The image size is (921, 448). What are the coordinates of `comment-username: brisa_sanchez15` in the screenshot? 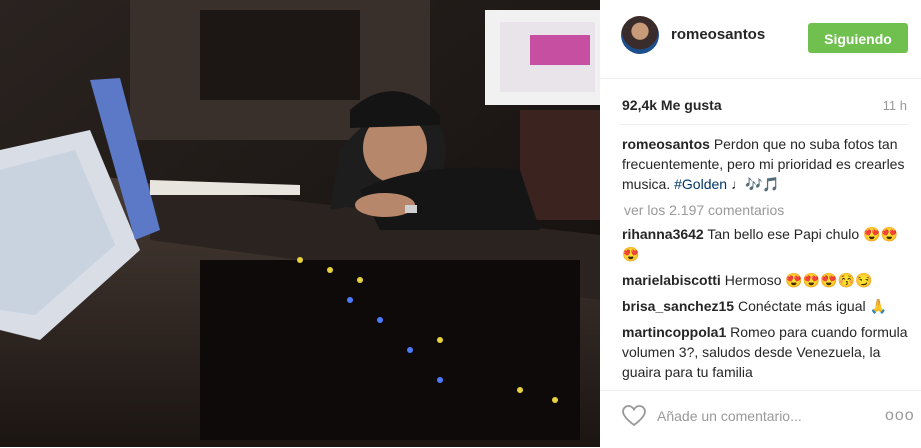 It's located at (678, 306).